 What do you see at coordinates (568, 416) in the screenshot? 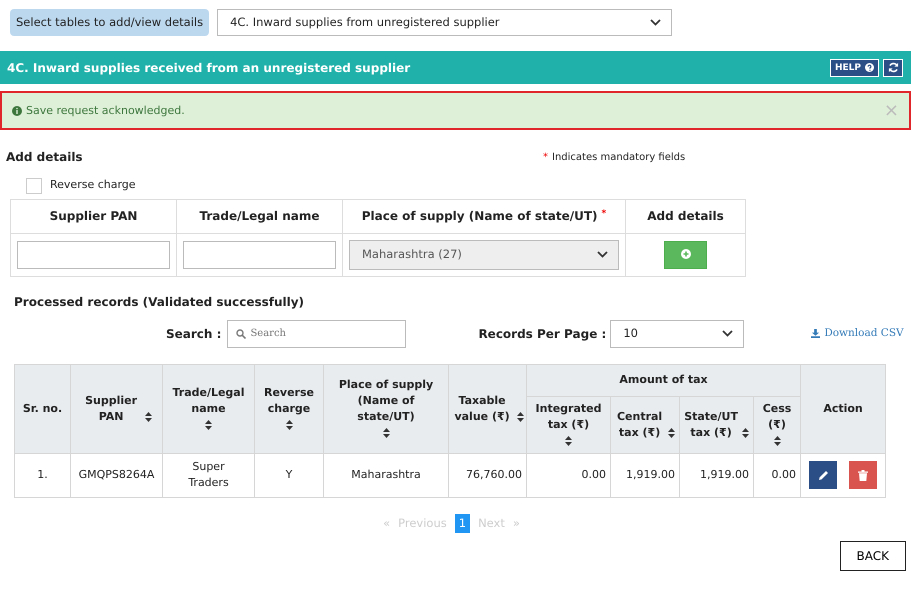
I see `column-header: Integrated tax (₹)` at bounding box center [568, 416].